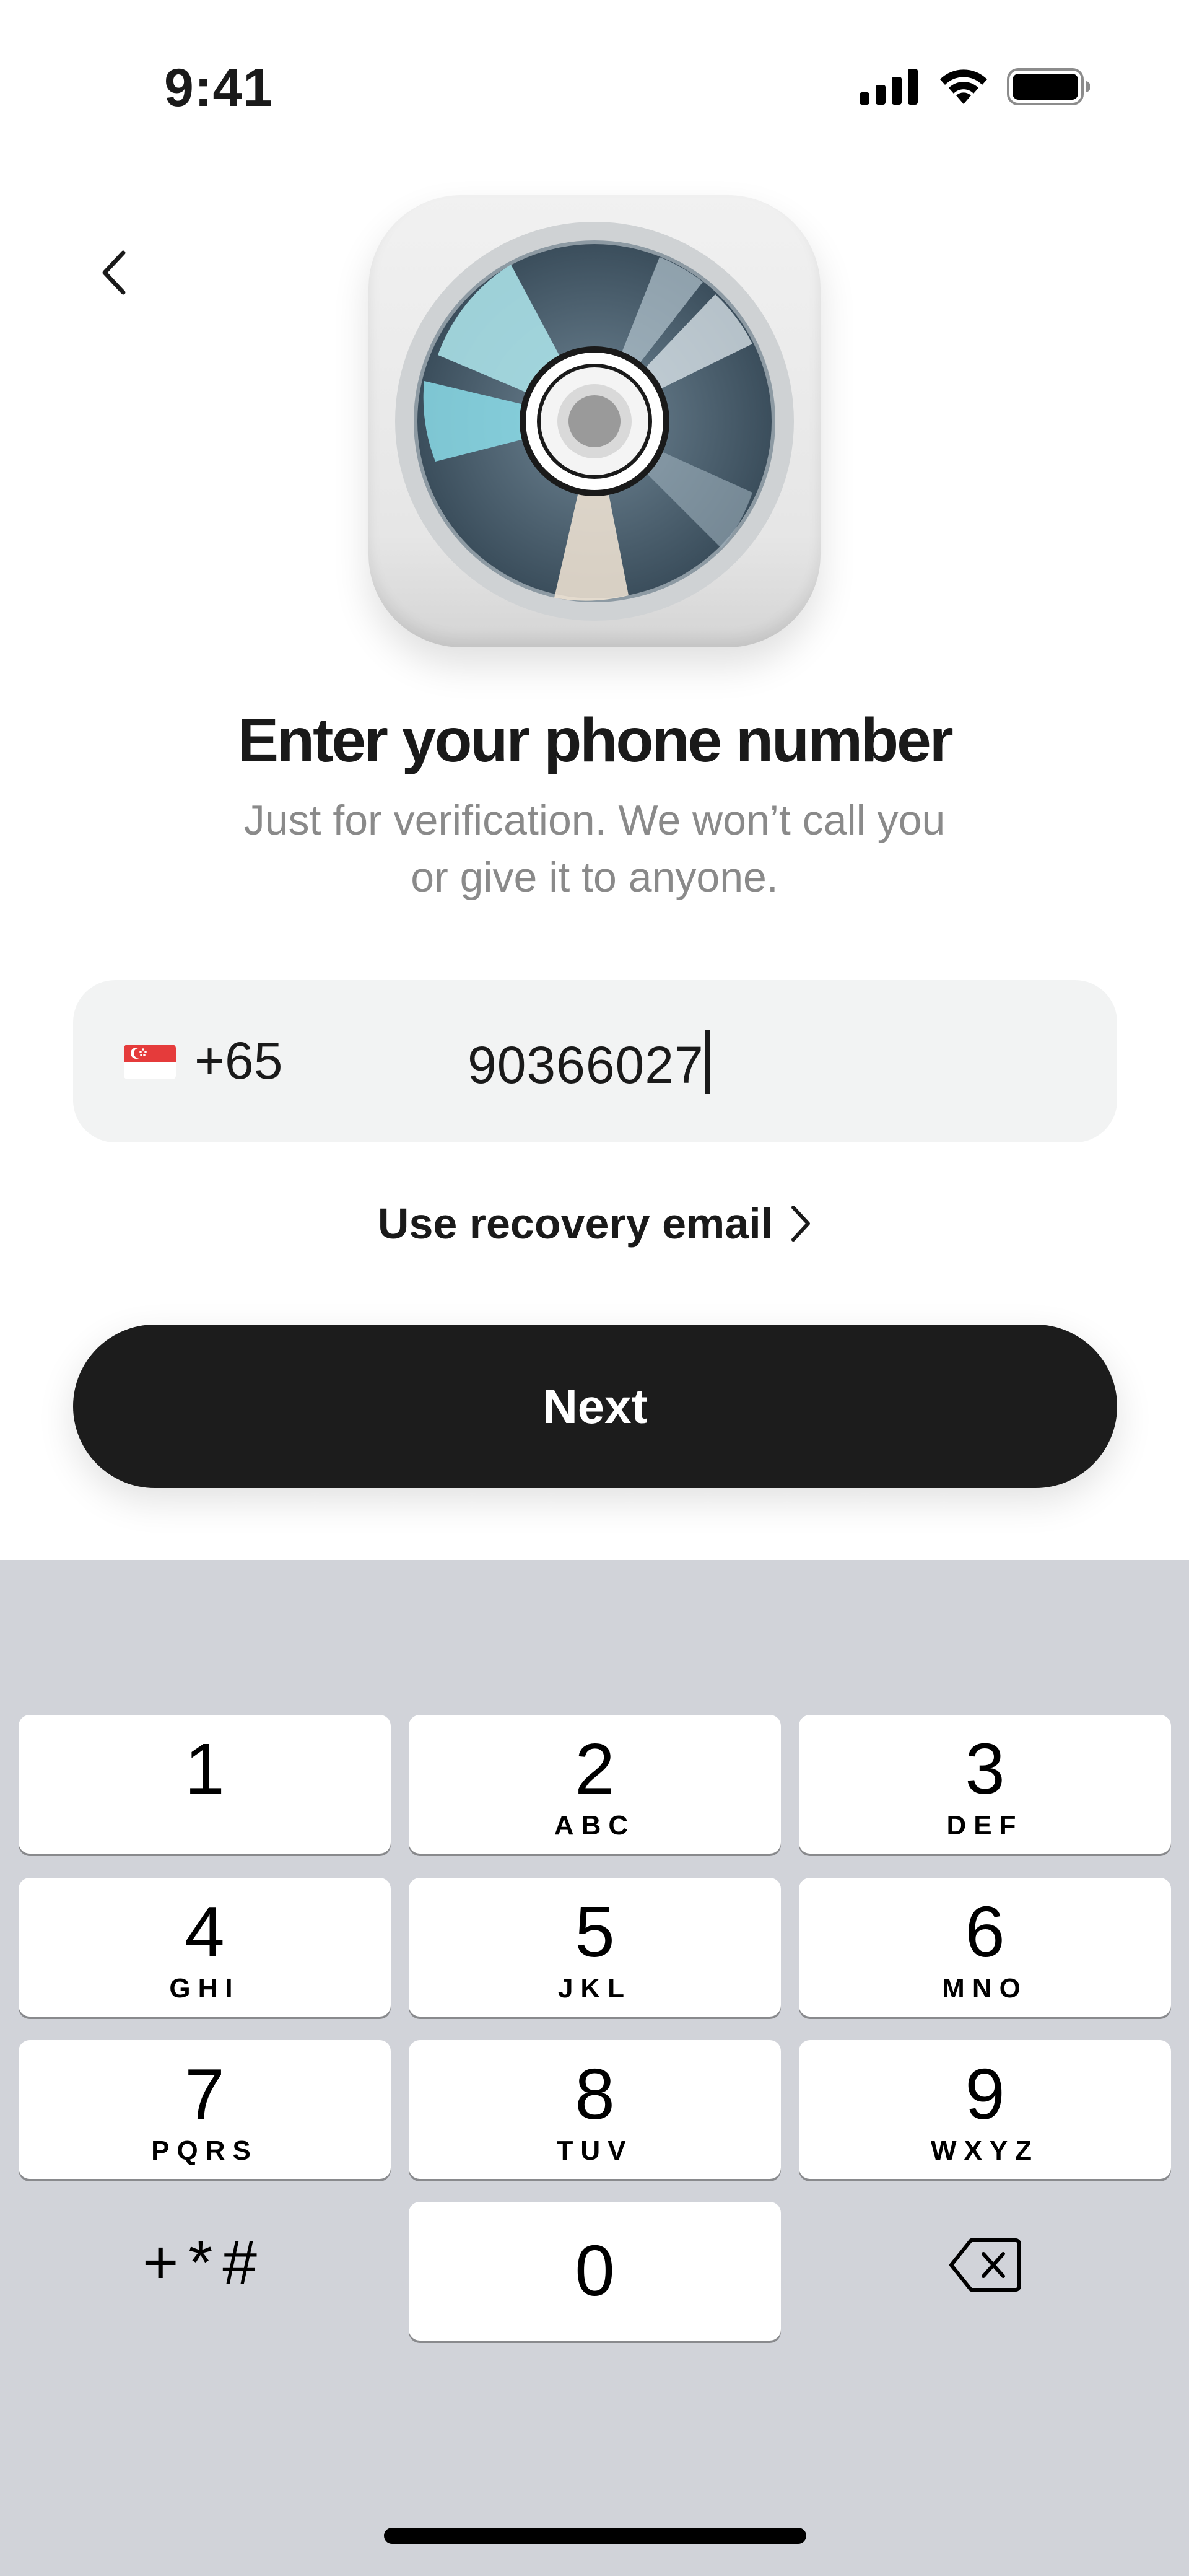 The height and width of the screenshot is (2576, 1189). I want to click on key-letters: WXYZ, so click(985, 2151).